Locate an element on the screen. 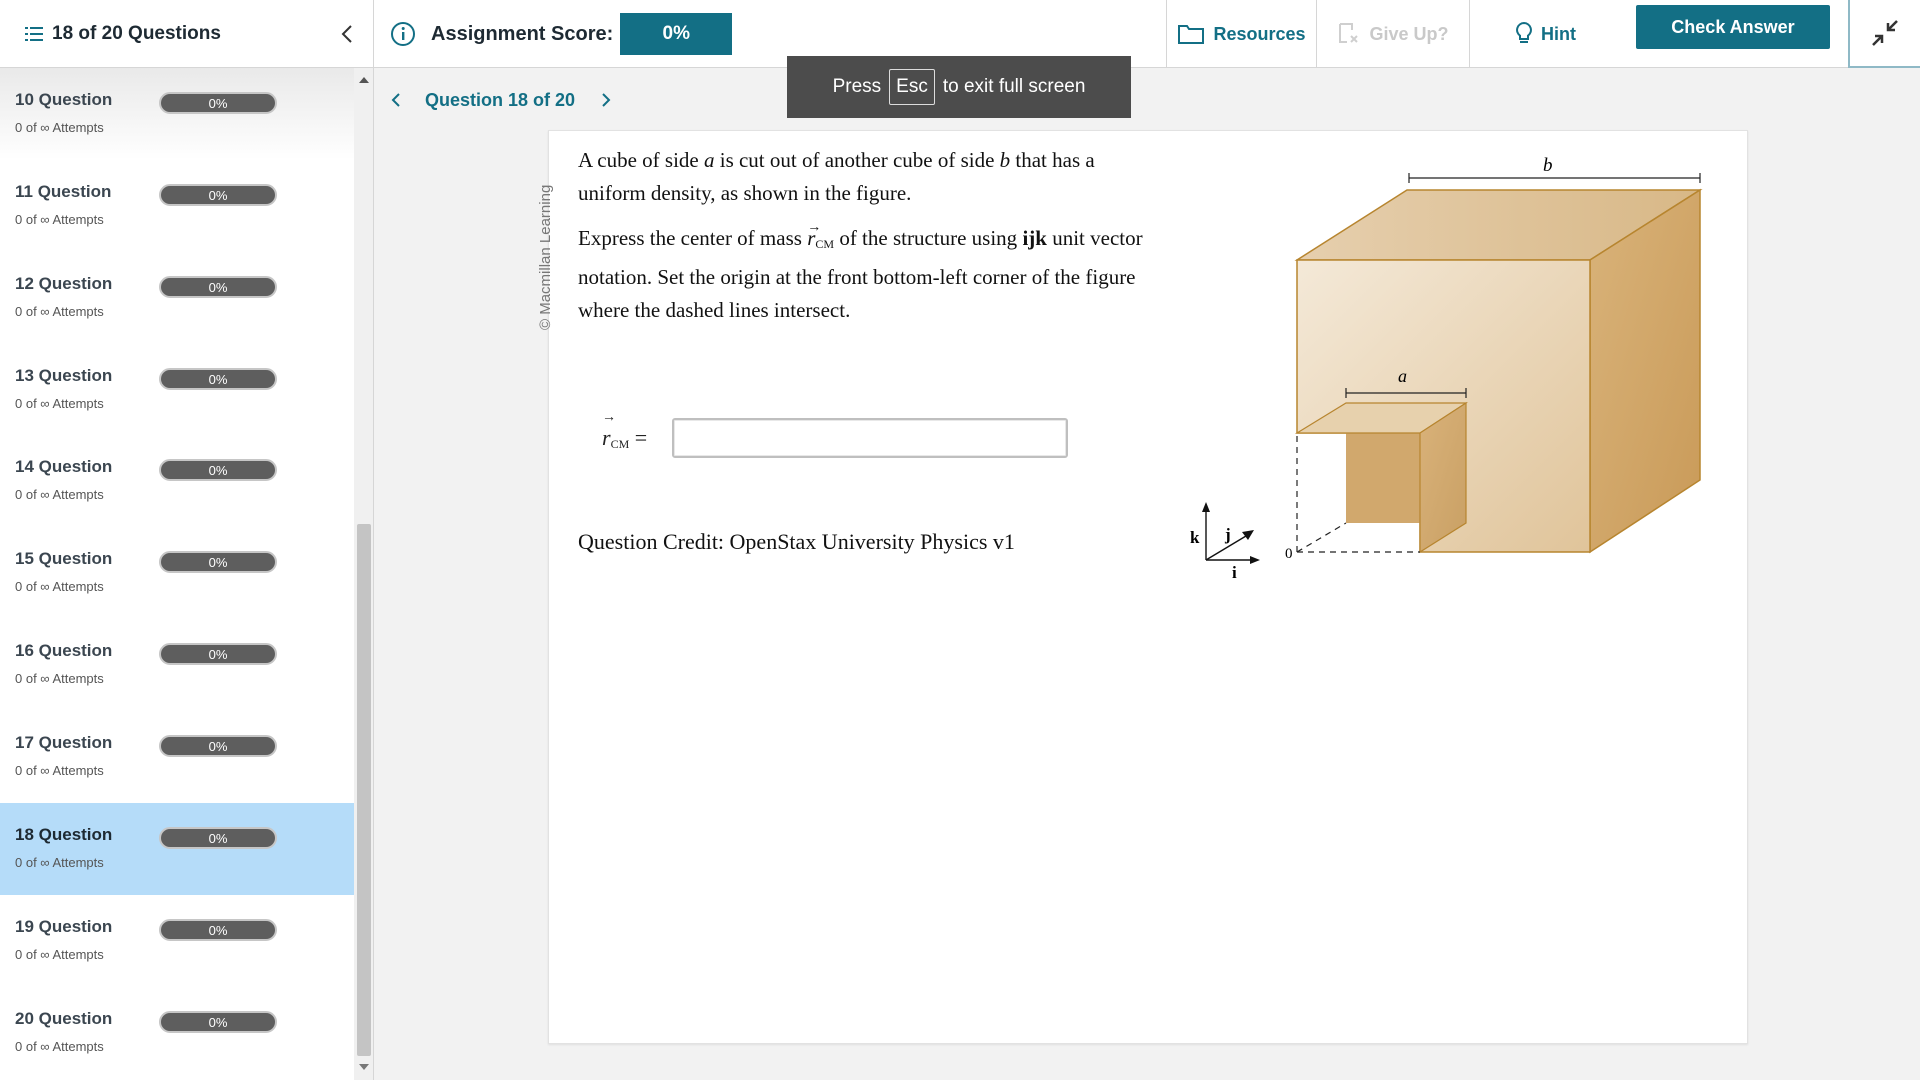 The height and width of the screenshot is (1080, 1920). assignment-score: Assignment Score: 0% is located at coordinates (561, 34).